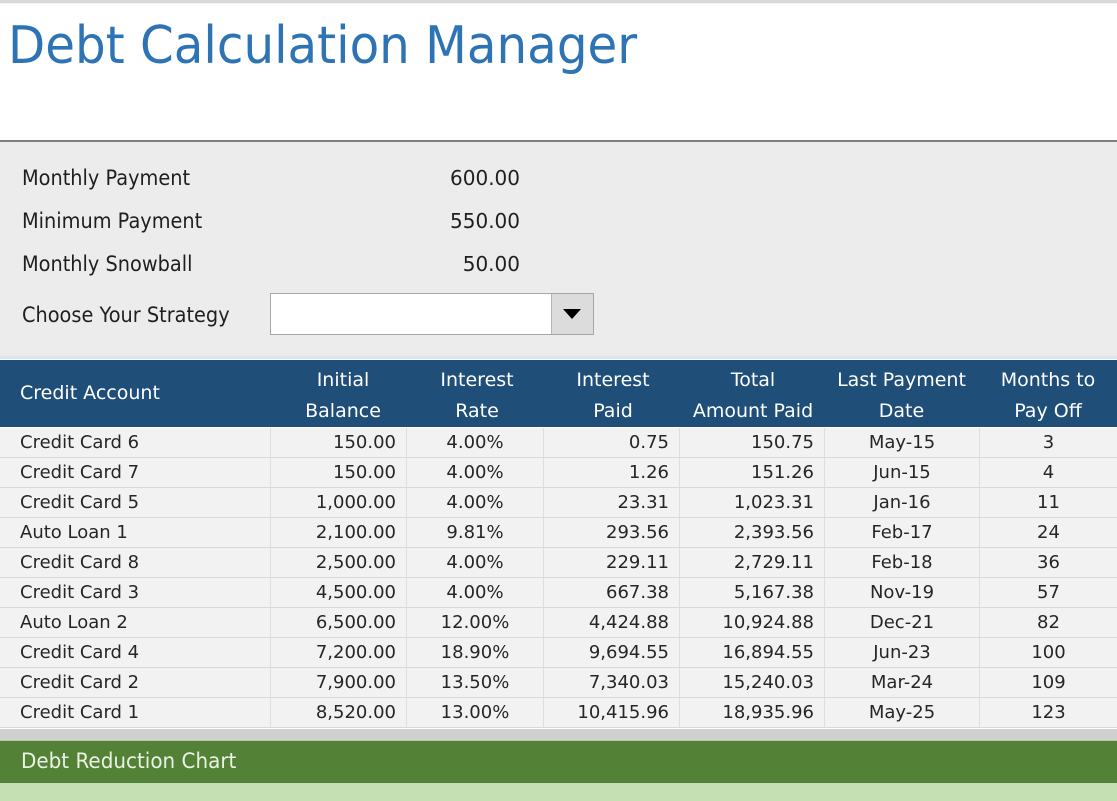 The height and width of the screenshot is (801, 1117). Describe the element at coordinates (901, 622) in the screenshot. I see `cell-last-payment-date: Dec-21` at that location.